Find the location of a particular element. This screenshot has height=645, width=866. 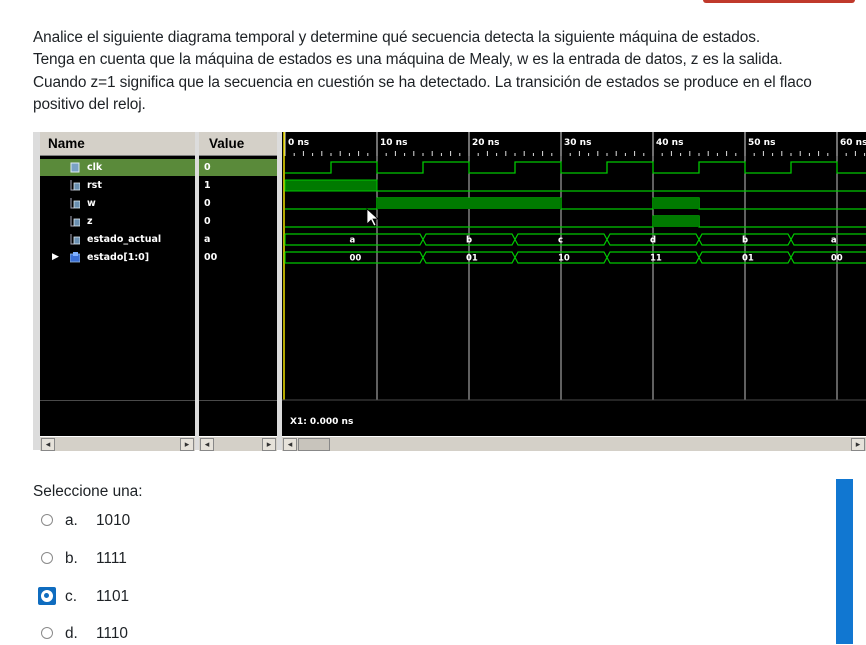

radio-focus-ring is located at coordinates (47, 596).